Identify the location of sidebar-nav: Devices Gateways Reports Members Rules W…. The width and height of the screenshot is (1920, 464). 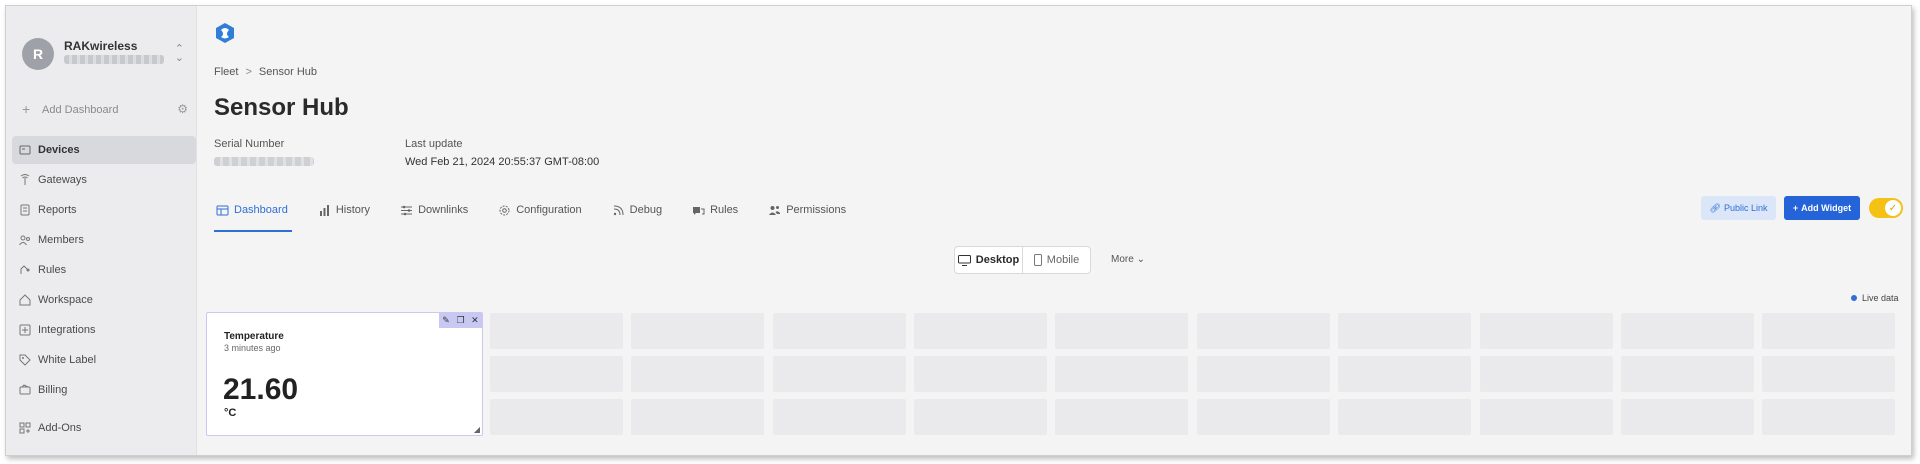
(104, 290).